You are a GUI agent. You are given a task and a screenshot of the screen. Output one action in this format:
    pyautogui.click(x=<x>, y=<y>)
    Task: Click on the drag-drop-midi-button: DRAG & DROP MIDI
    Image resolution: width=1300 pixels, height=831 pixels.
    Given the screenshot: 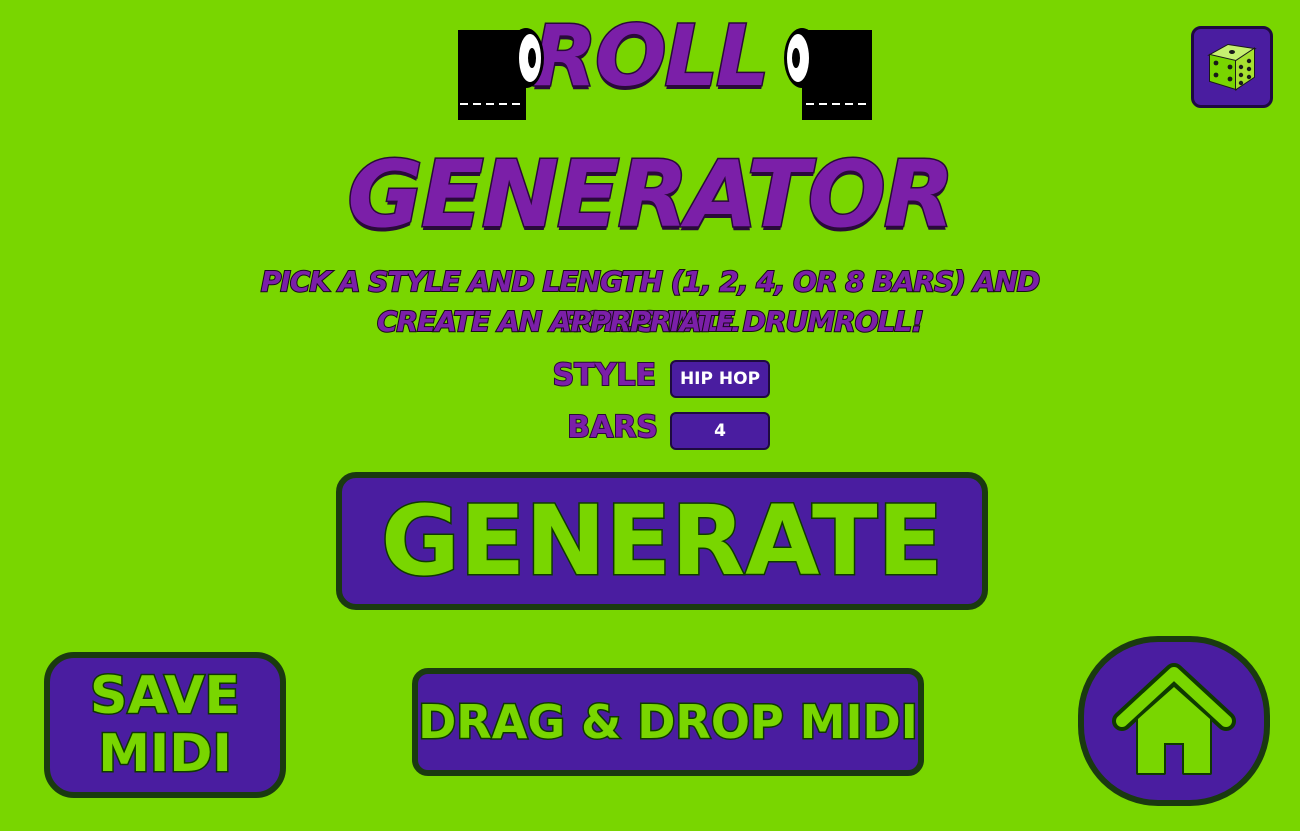 What is the action you would take?
    pyautogui.click(x=668, y=722)
    